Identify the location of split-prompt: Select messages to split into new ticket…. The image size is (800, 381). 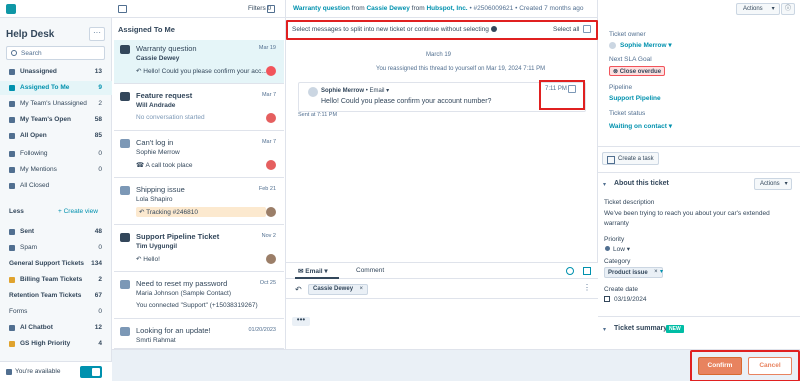
(390, 29).